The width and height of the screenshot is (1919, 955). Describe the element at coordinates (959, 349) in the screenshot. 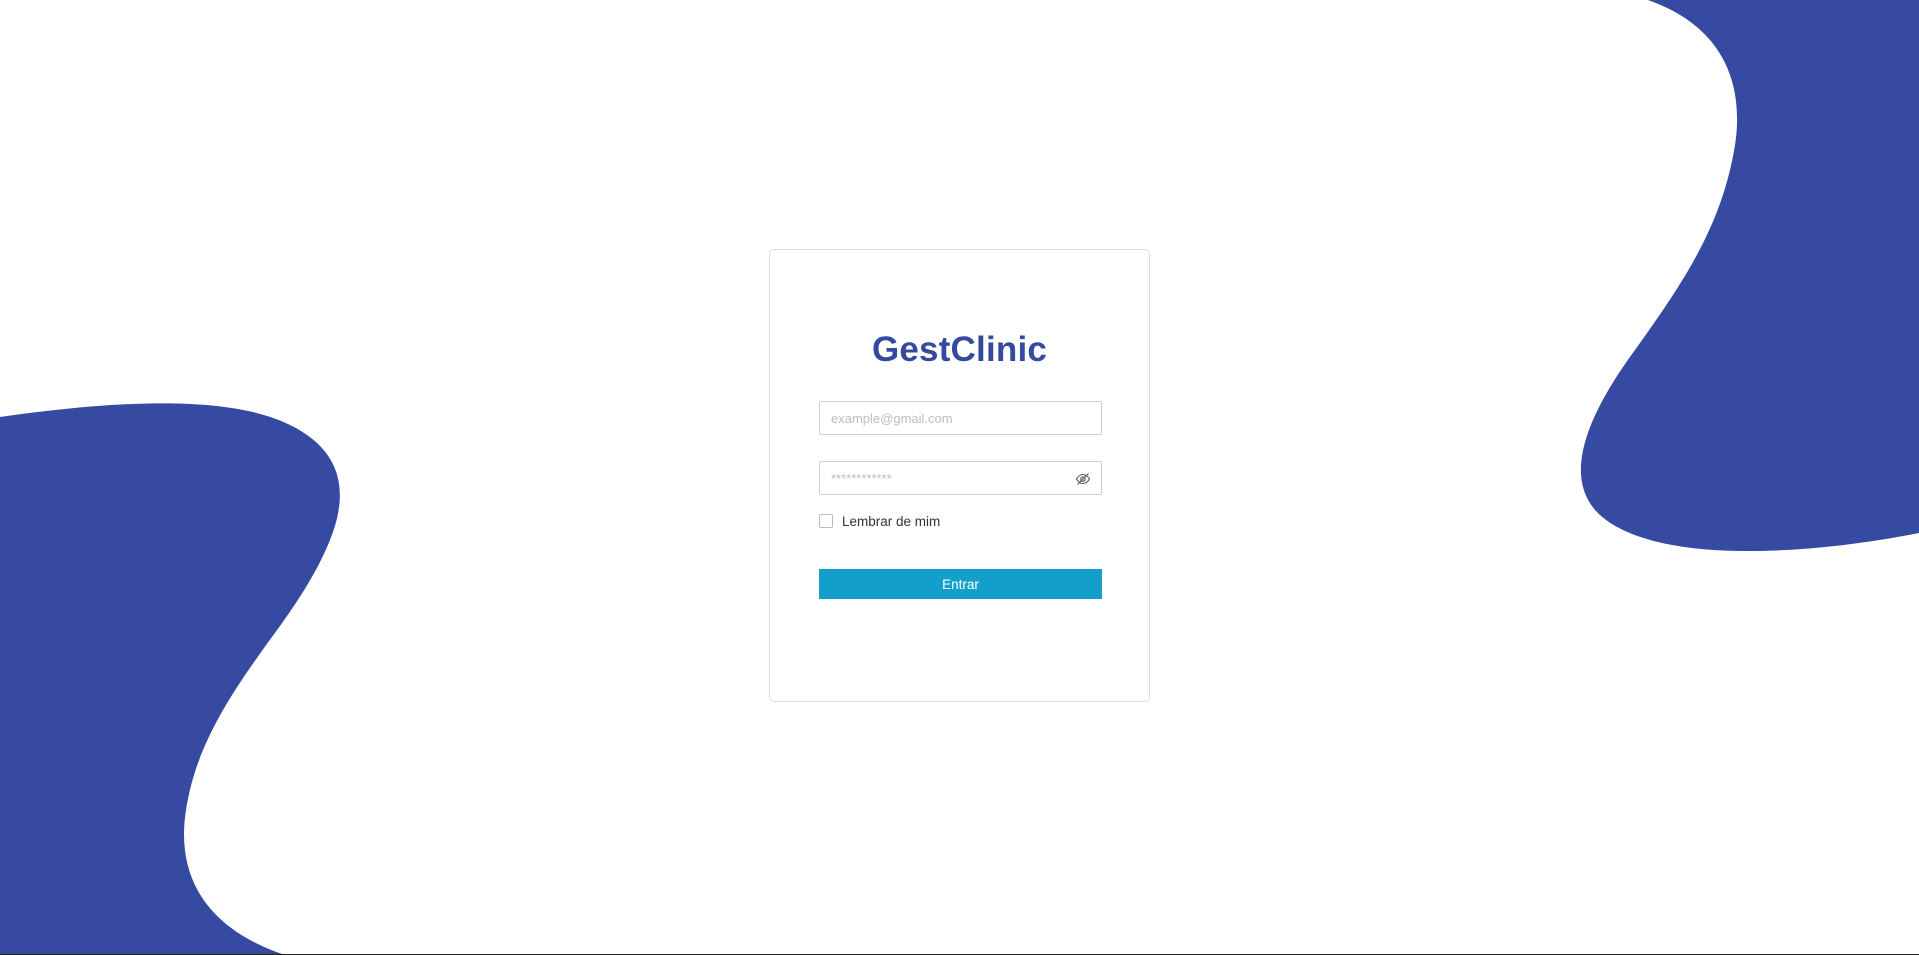

I see `app-title: GestClinic` at that location.